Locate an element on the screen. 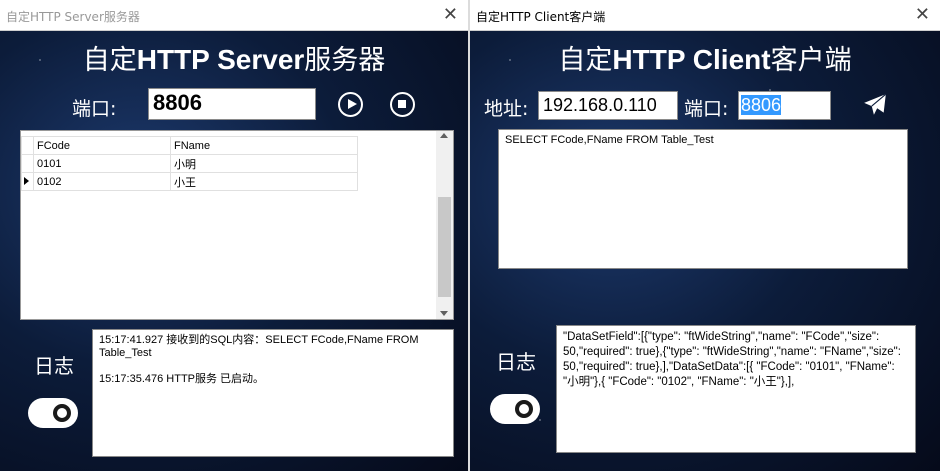 This screenshot has width=940, height=471. scroll-down-icon is located at coordinates (444, 313).